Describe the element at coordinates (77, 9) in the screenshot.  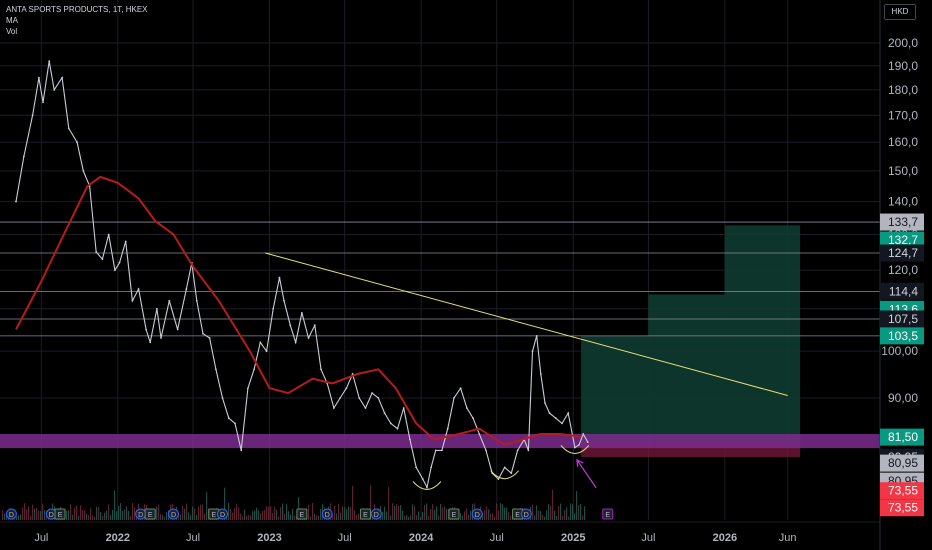
I see `symbol-title: ANTA SPORTS PRODUCTS, 1T, HKEX` at that location.